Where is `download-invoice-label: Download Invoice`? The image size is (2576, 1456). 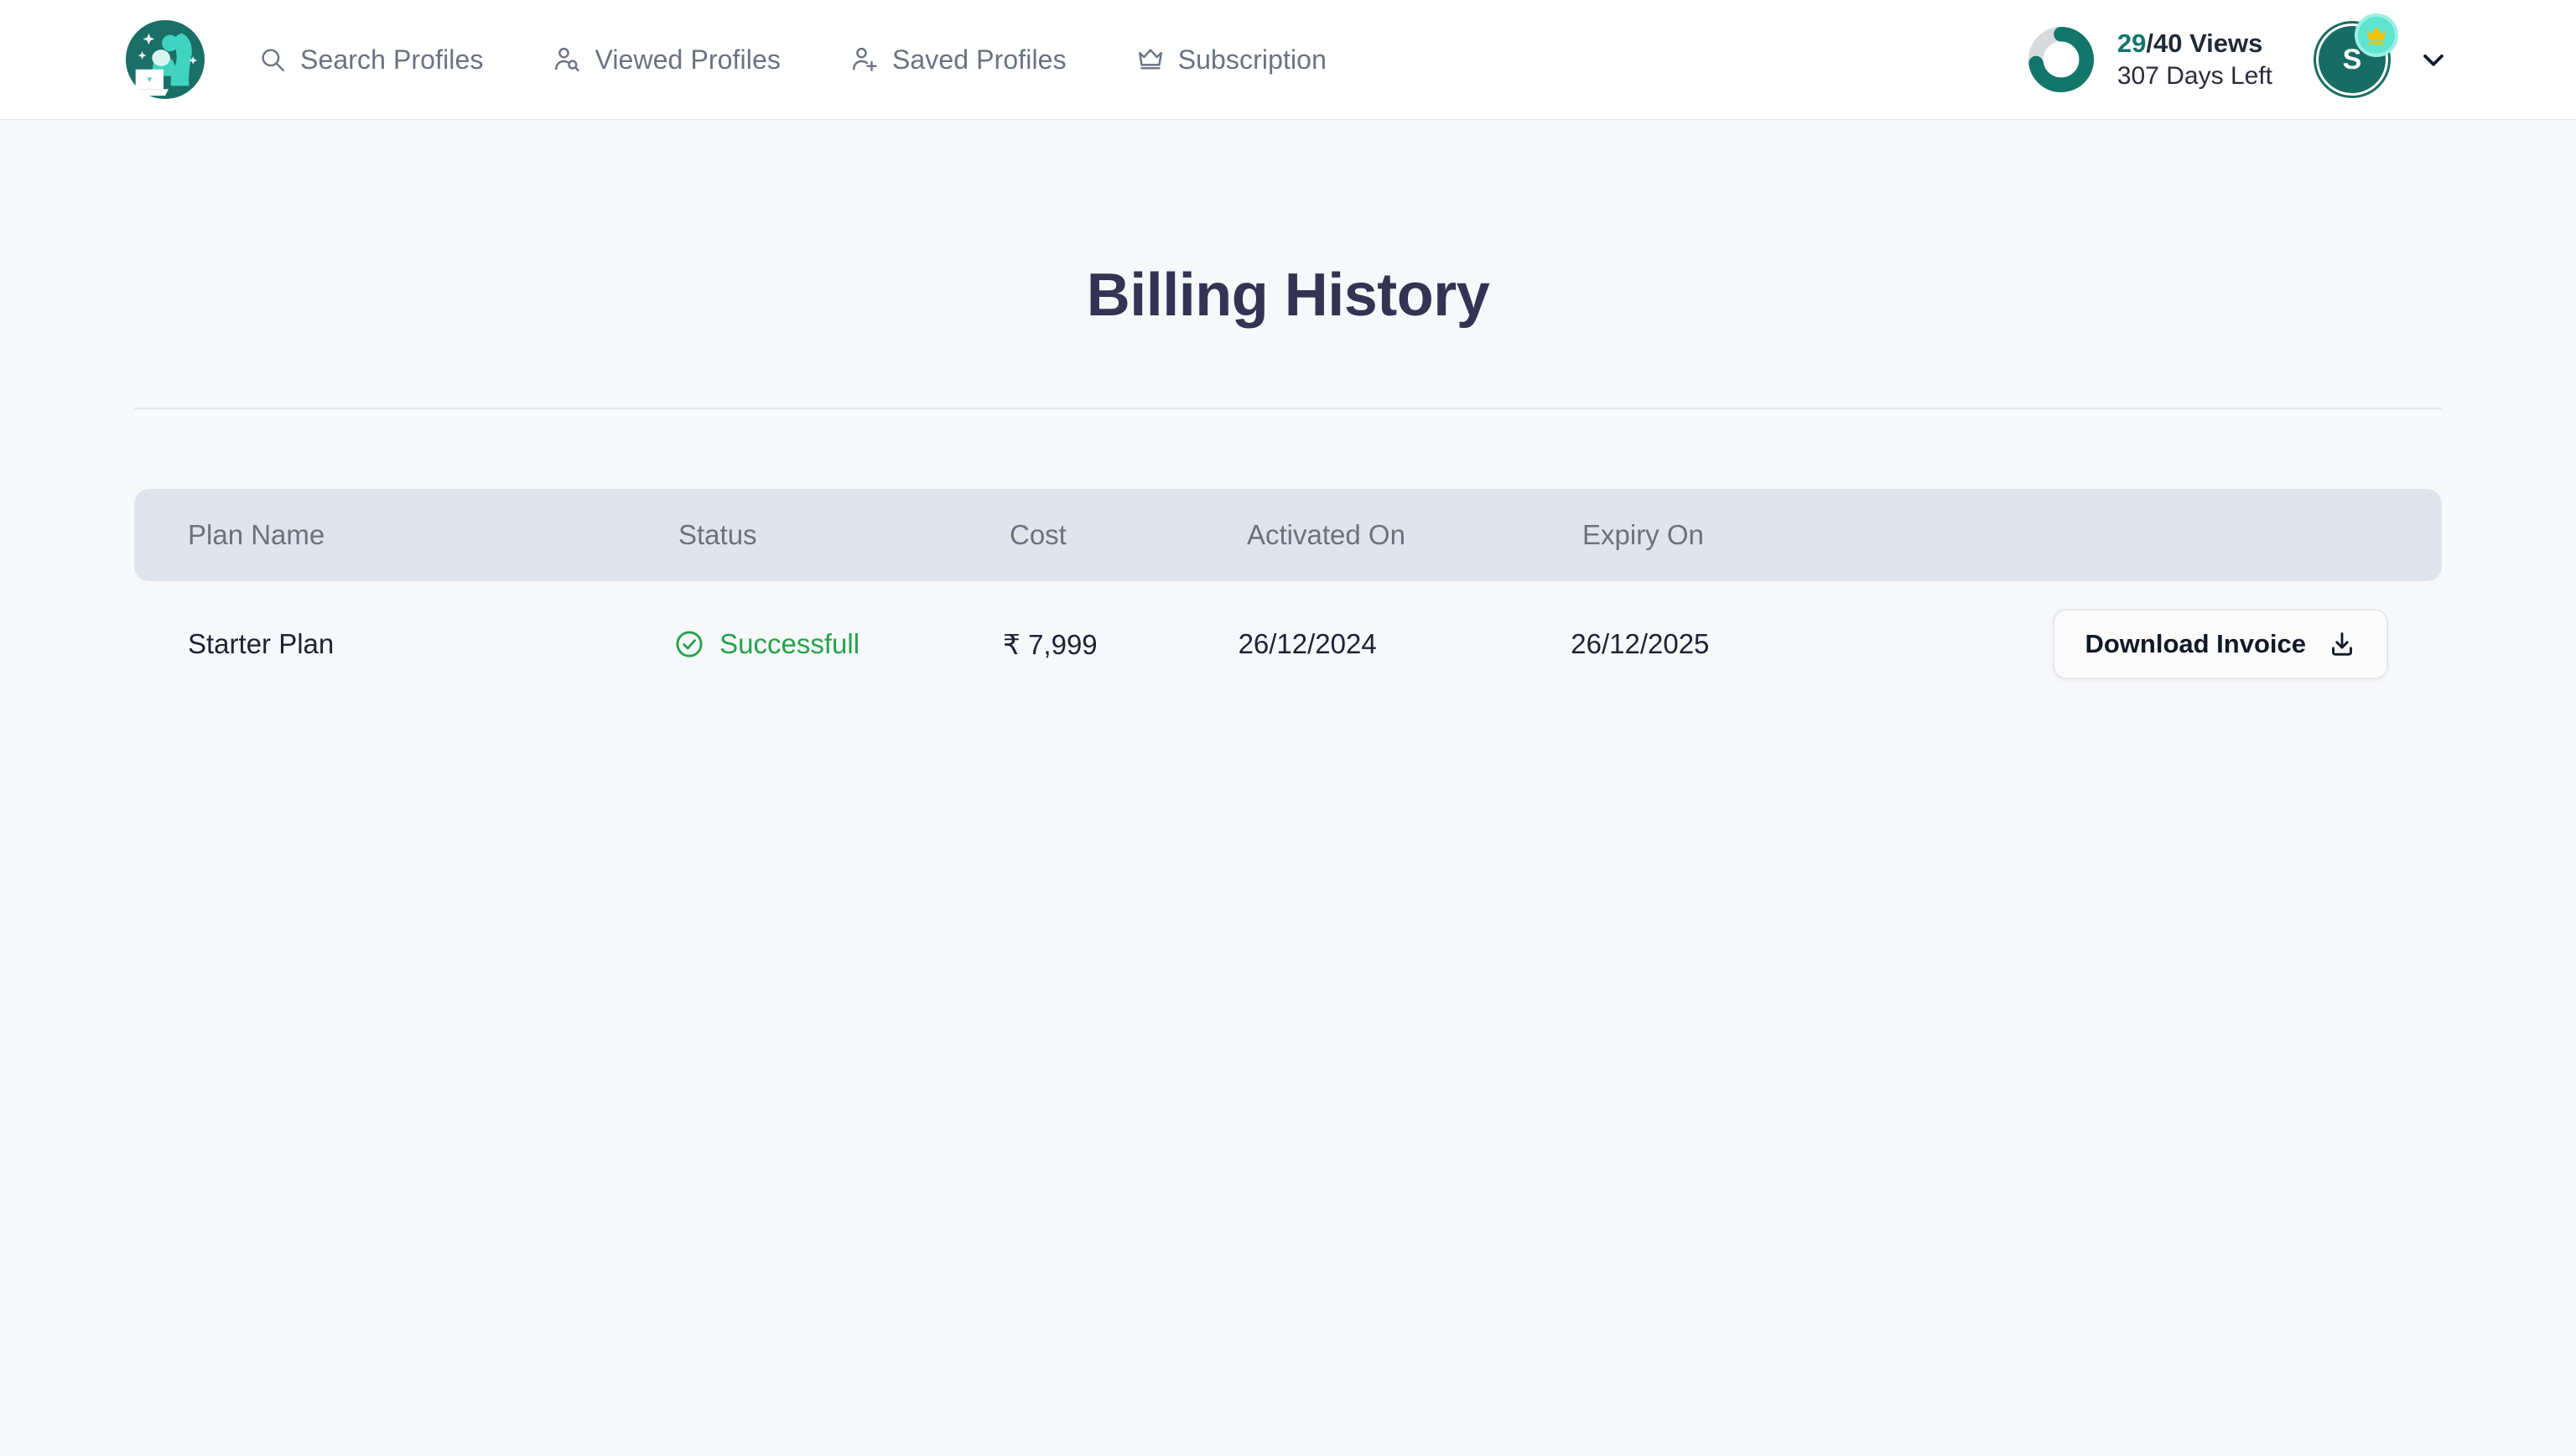
download-invoice-label: Download Invoice is located at coordinates (2195, 643).